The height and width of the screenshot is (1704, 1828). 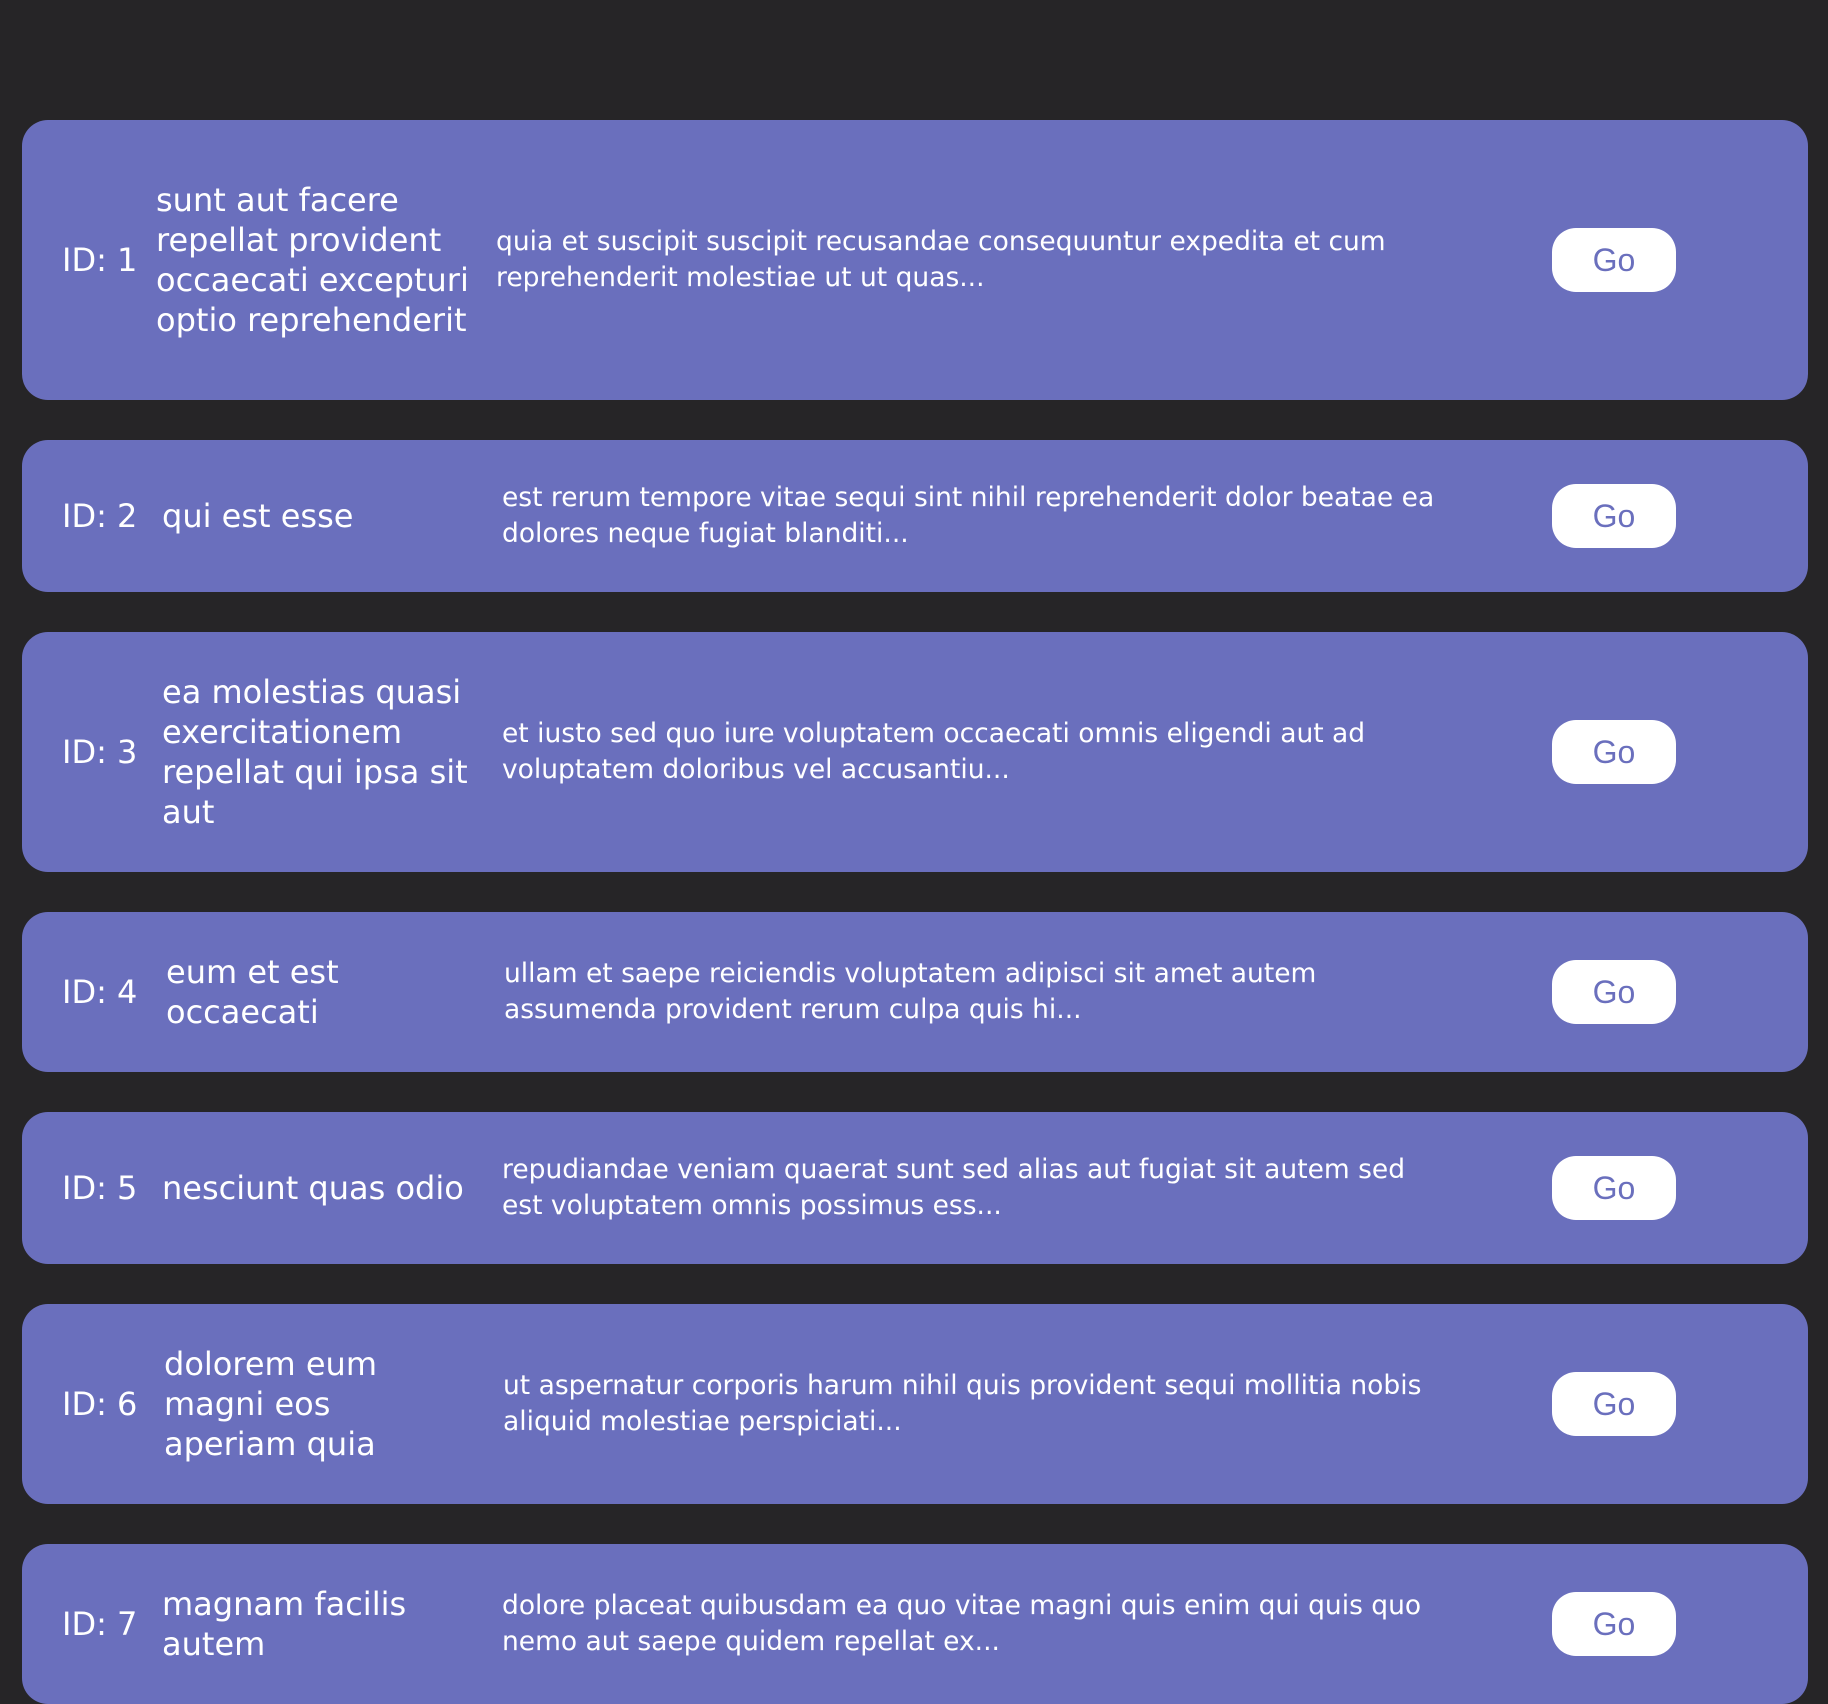 I want to click on post-title: qui est esse, so click(x=258, y=516).